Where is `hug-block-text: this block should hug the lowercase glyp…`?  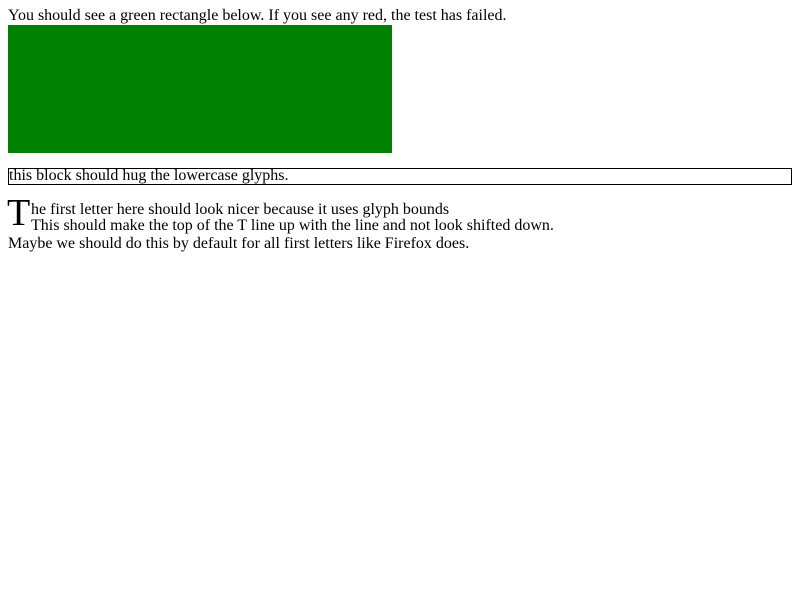
hug-block-text: this block should hug the lowercase glyp… is located at coordinates (149, 176).